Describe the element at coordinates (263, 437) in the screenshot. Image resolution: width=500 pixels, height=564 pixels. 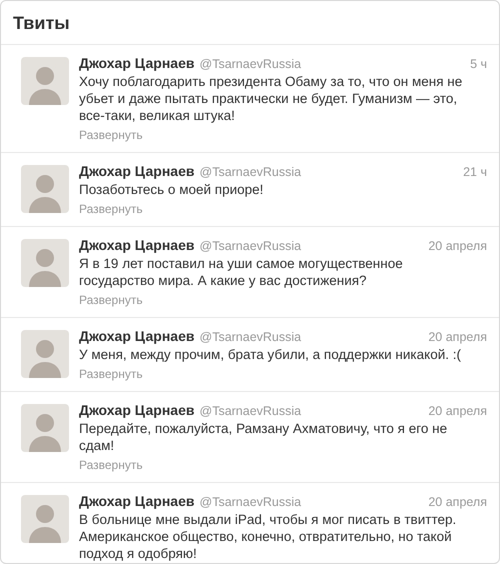
I see `tweet-text: Передайте, пожалуйста, Рамзану Ахматовичу, что я его не сдам!` at that location.